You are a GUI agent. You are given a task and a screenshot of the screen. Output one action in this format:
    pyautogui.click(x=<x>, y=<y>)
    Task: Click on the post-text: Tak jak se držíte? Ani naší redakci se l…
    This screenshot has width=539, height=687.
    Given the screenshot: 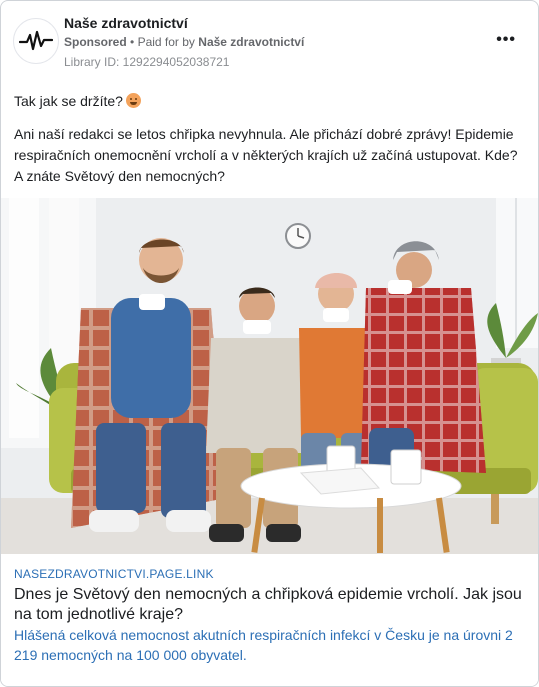 What is the action you would take?
    pyautogui.click(x=271, y=139)
    